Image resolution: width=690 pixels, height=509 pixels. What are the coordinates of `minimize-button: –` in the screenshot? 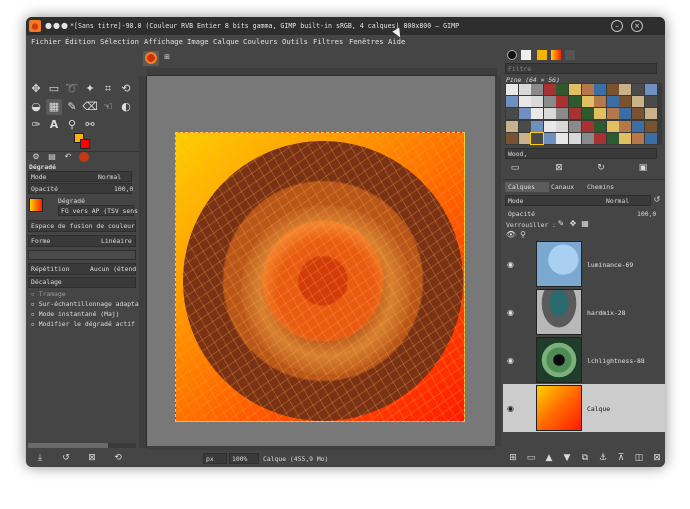 It's located at (617, 26).